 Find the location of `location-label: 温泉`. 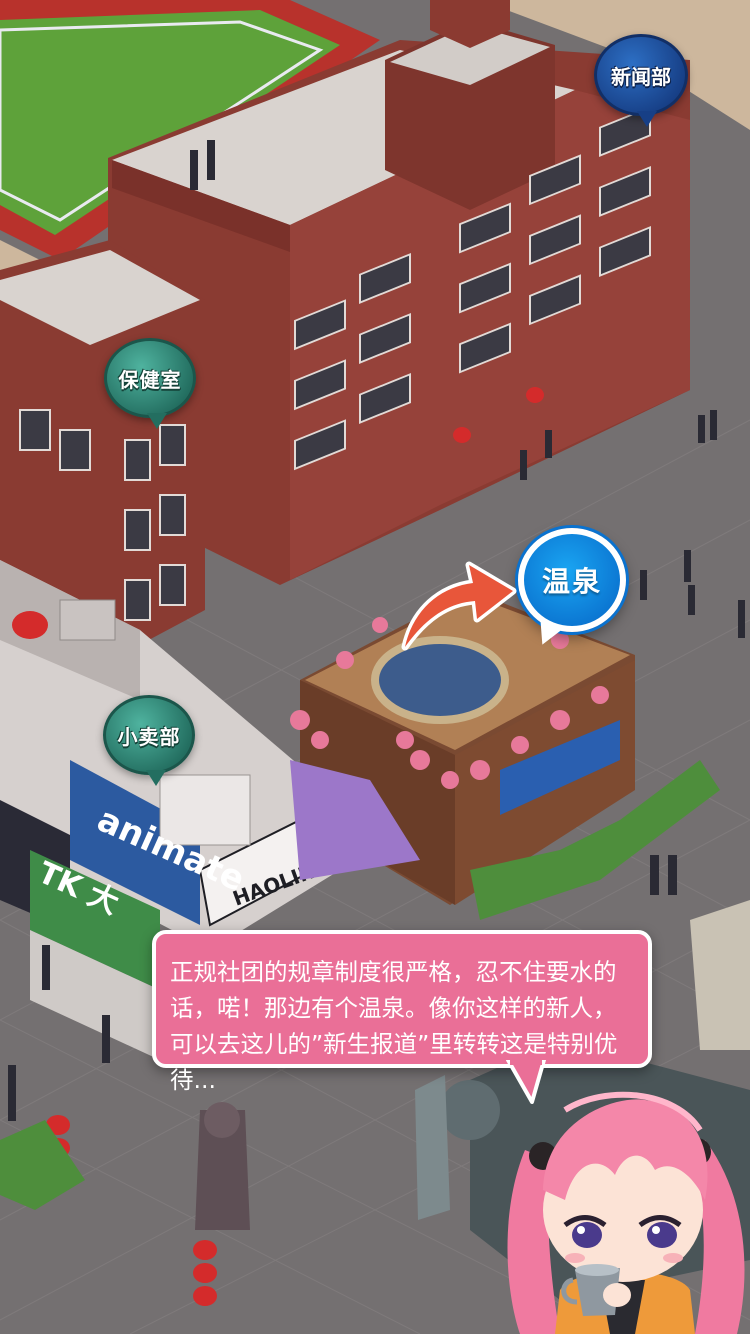

location-label: 温泉 is located at coordinates (571, 581).